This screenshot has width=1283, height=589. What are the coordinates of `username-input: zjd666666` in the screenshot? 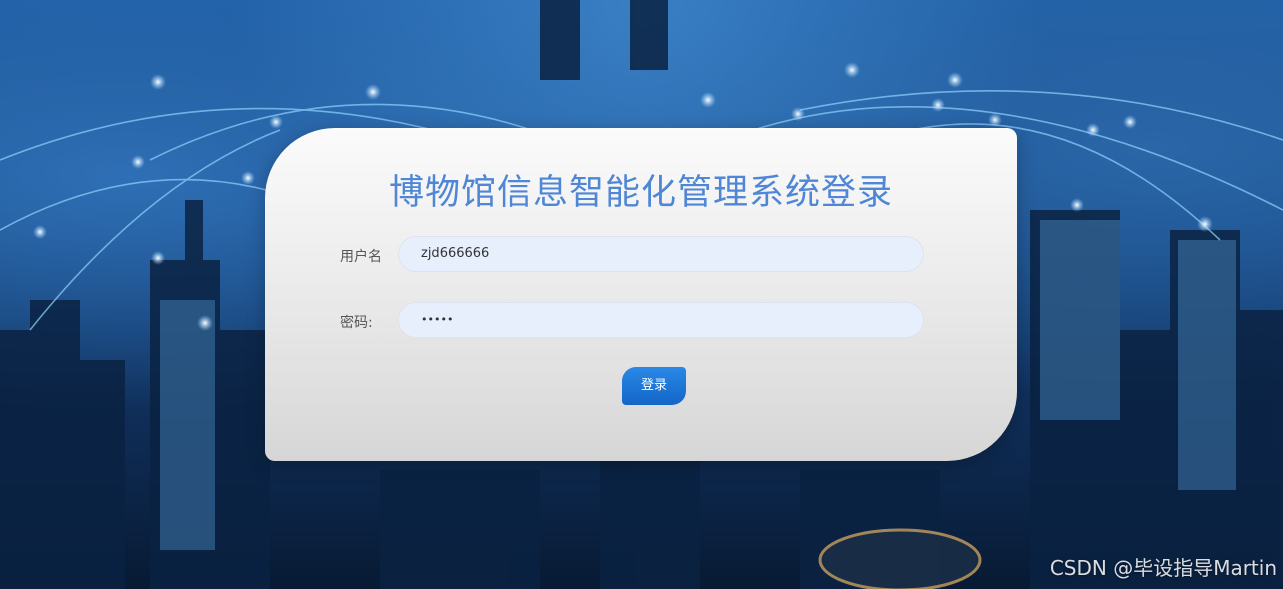 It's located at (661, 254).